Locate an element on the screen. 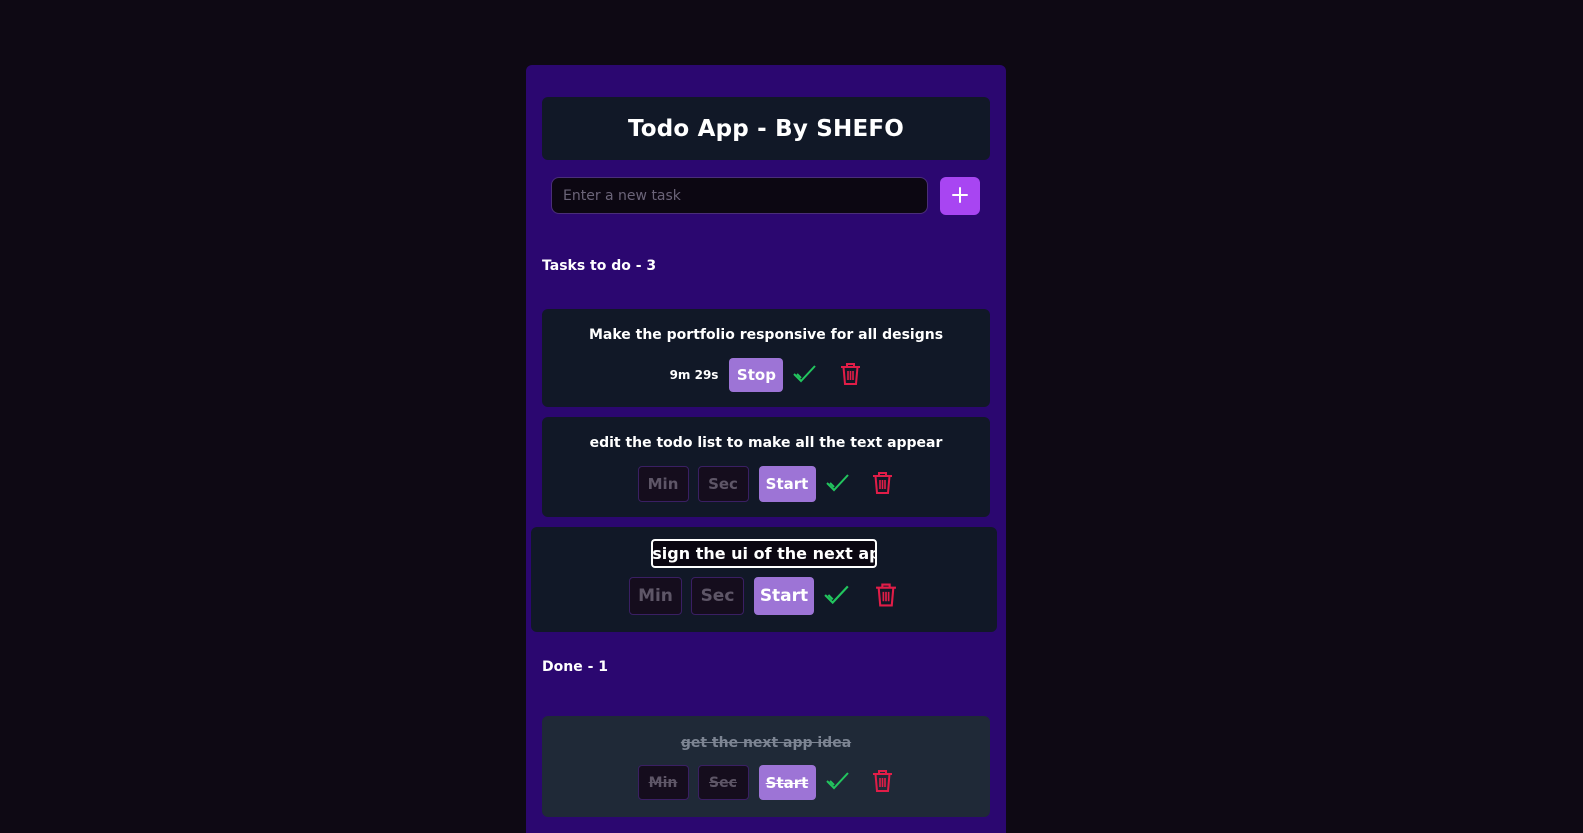 This screenshot has width=1583, height=833. done-task-title: get the next app idea is located at coordinates (766, 743).